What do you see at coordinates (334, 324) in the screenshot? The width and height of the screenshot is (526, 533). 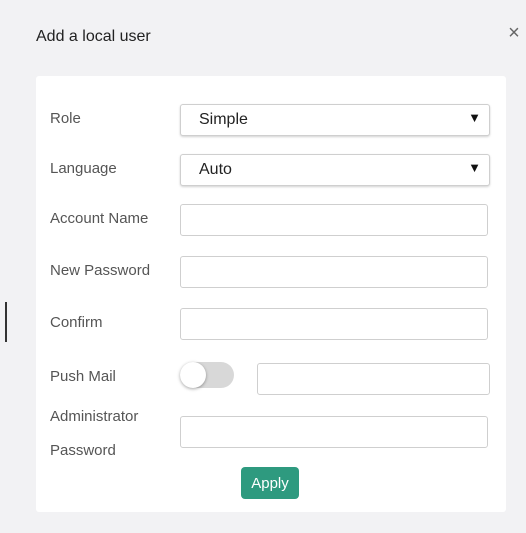 I see `confirm-password-input` at bounding box center [334, 324].